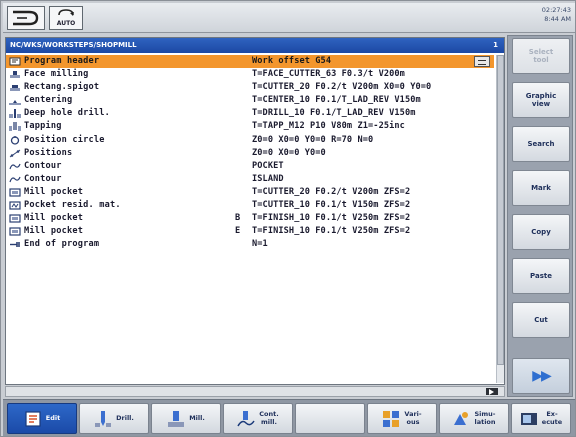  What do you see at coordinates (15, 114) in the screenshot?
I see `deep-hole-drill-icon` at bounding box center [15, 114].